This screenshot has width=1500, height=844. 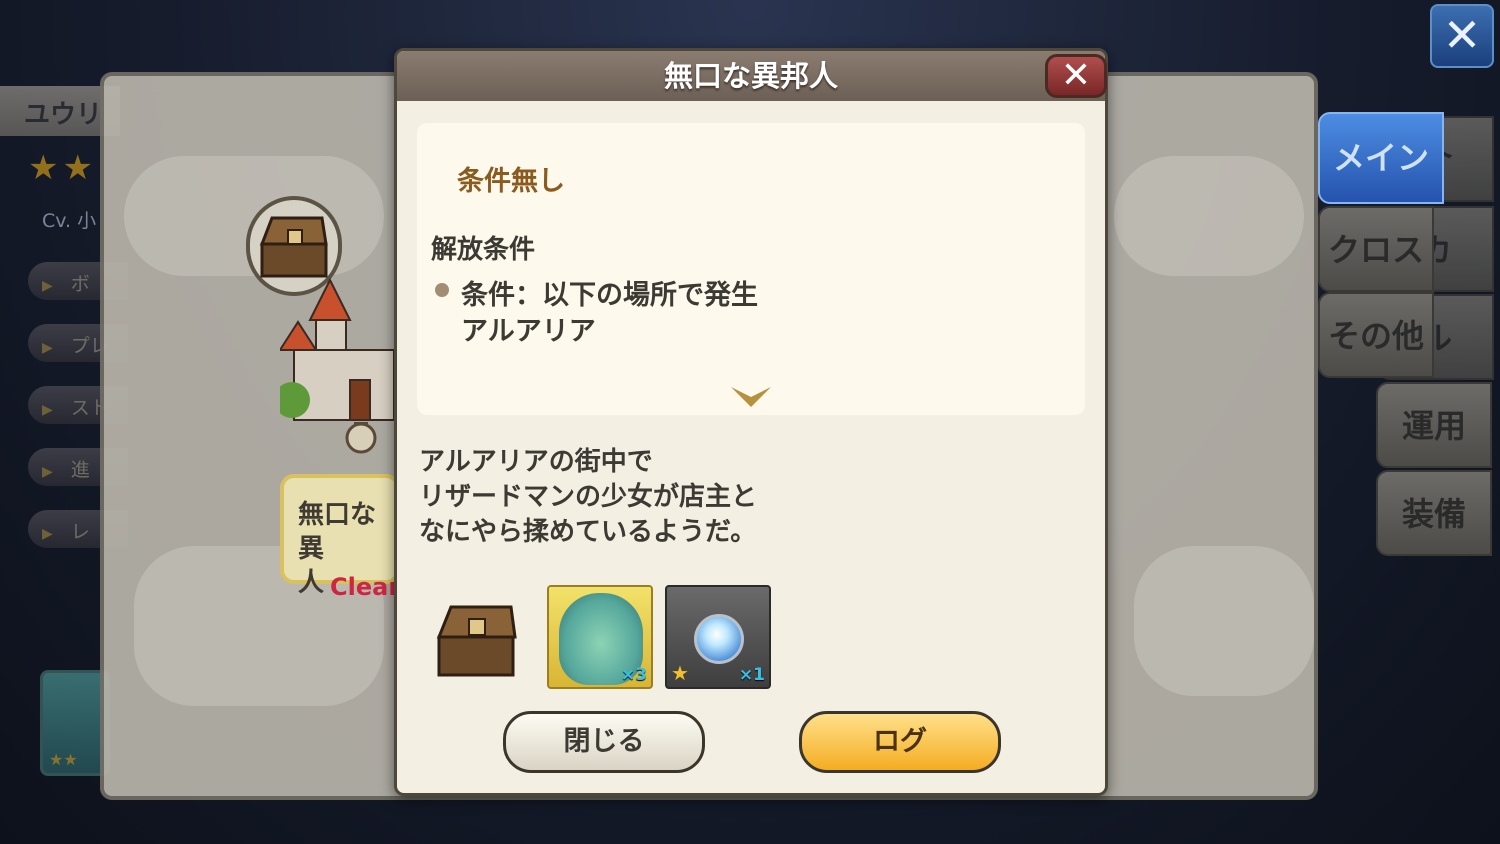 I want to click on character-stars: ★★, so click(x=62, y=168).